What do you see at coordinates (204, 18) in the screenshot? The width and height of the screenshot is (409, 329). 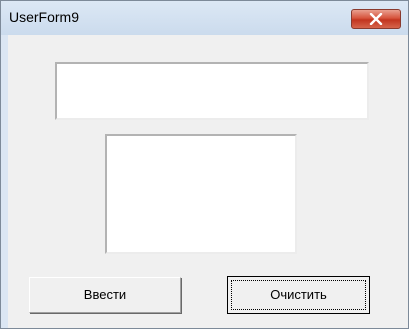 I see `title-bar: UserForm9` at bounding box center [204, 18].